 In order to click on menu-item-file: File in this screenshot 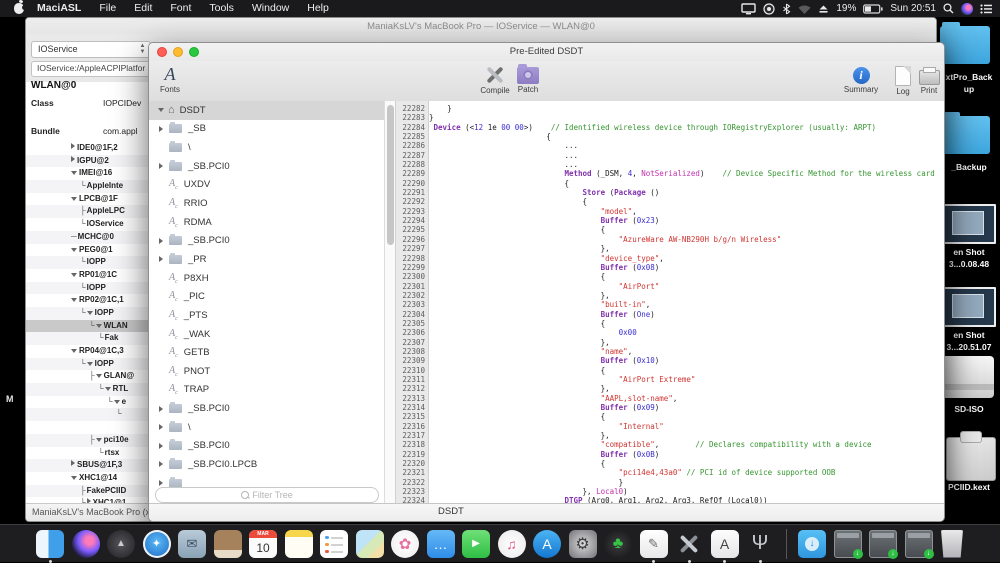, I will do `click(107, 8)`.